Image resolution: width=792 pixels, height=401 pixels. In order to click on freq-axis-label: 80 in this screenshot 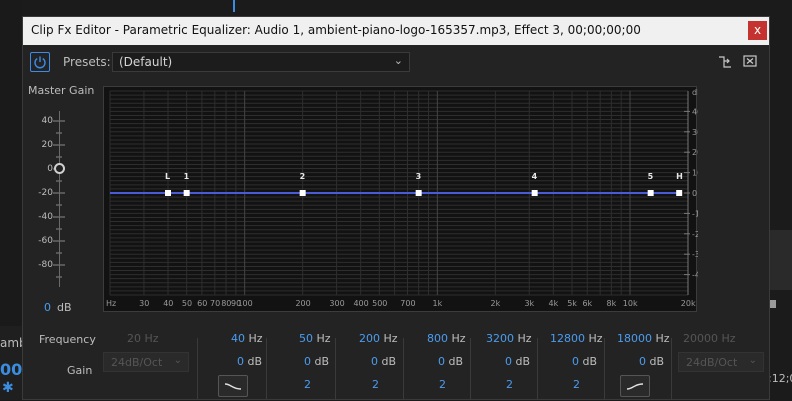, I will do `click(226, 303)`.